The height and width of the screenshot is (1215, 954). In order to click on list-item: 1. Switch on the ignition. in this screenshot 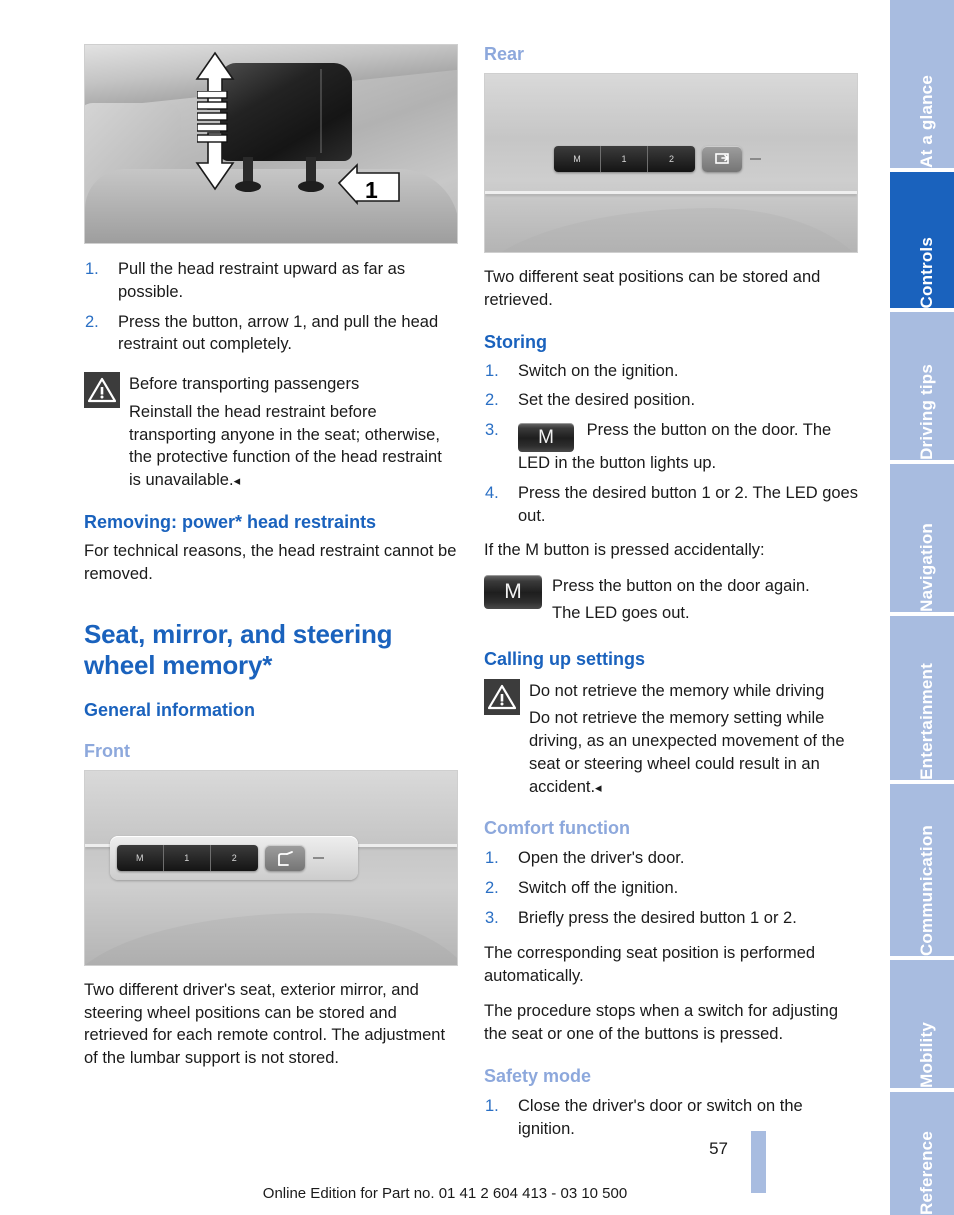, I will do `click(671, 371)`.